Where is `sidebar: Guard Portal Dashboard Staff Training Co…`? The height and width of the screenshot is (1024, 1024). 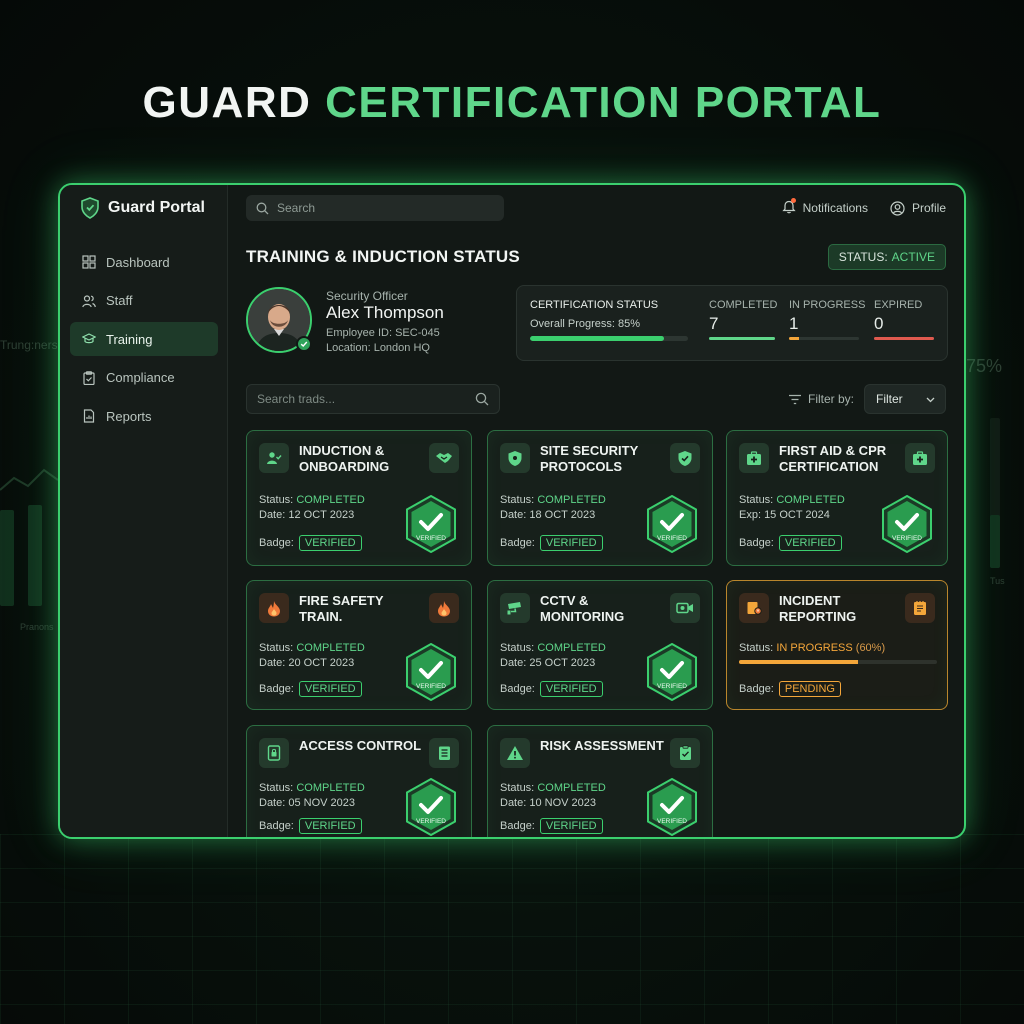 sidebar: Guard Portal Dashboard Staff Training Co… is located at coordinates (144, 511).